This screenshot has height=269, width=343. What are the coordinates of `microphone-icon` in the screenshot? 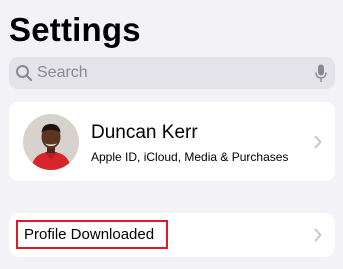 It's located at (321, 73).